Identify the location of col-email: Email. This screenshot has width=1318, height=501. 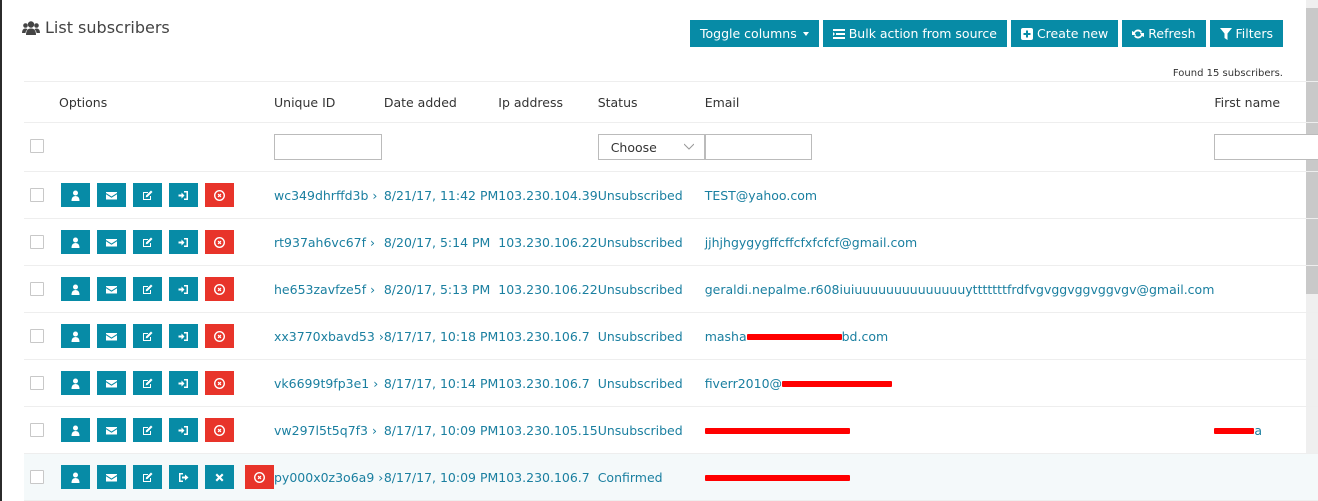
(960, 102).